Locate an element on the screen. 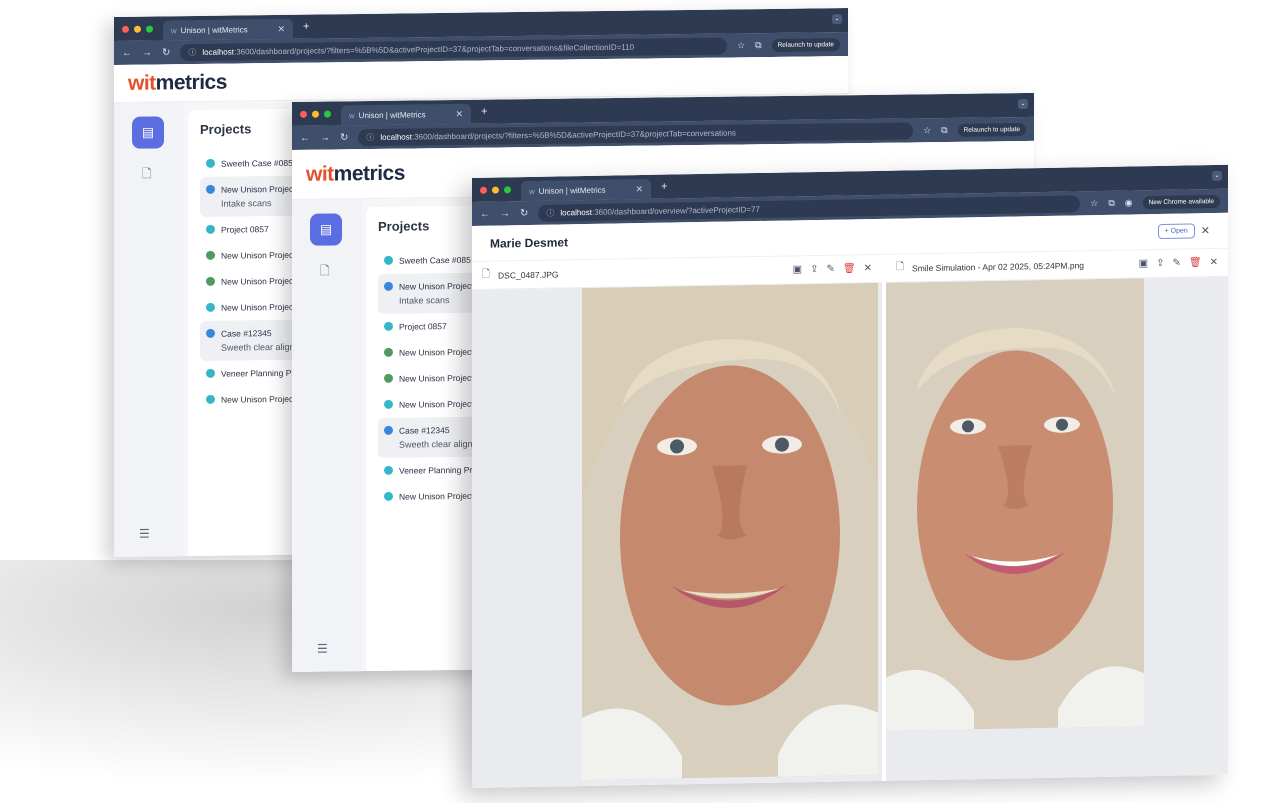 This screenshot has height=803, width=1269. project-name: Veneer Planning Pr is located at coordinates (258, 373).